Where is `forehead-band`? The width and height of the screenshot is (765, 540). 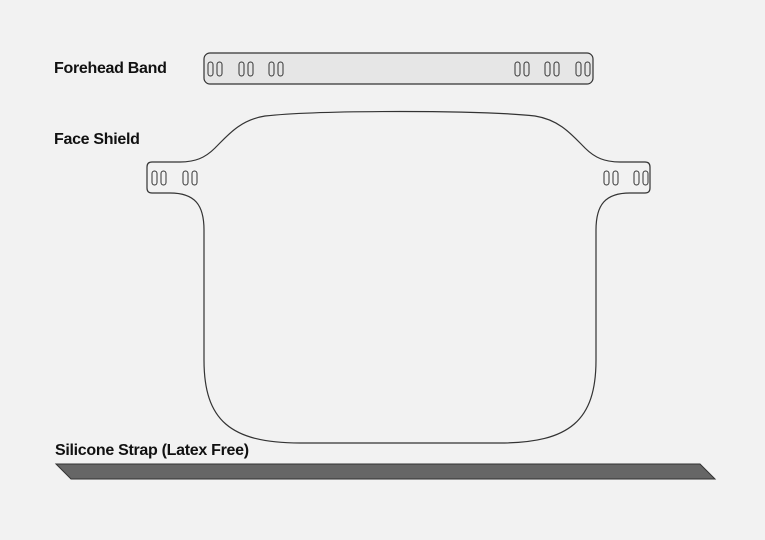
forehead-band is located at coordinates (398, 68).